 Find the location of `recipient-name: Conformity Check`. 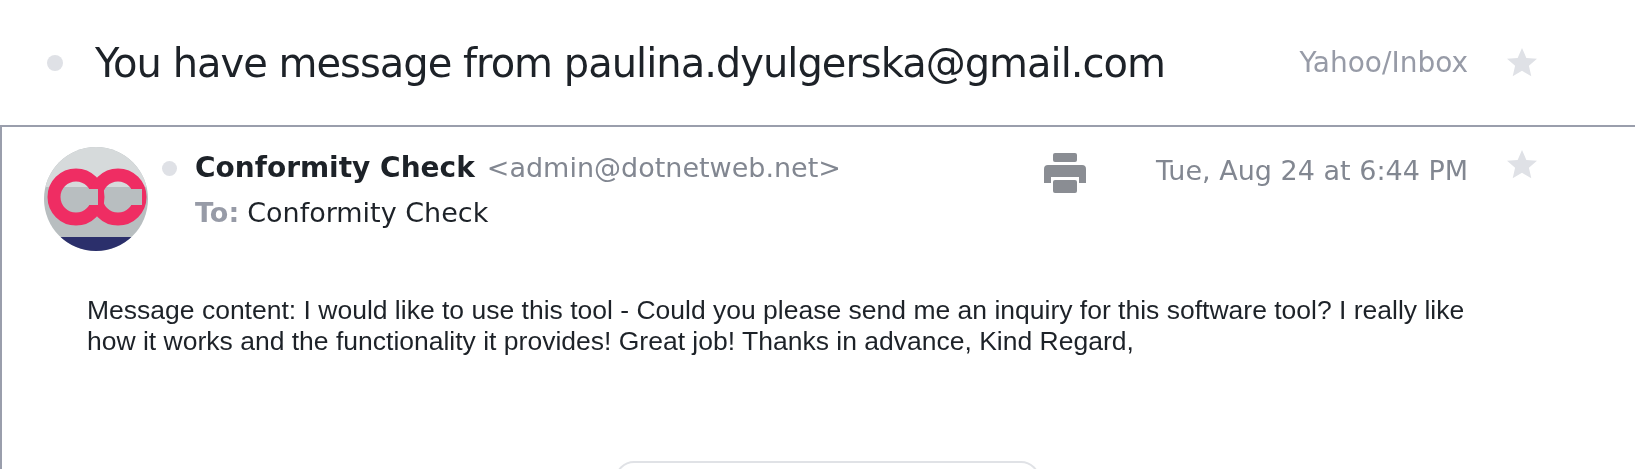

recipient-name: Conformity Check is located at coordinates (368, 213).